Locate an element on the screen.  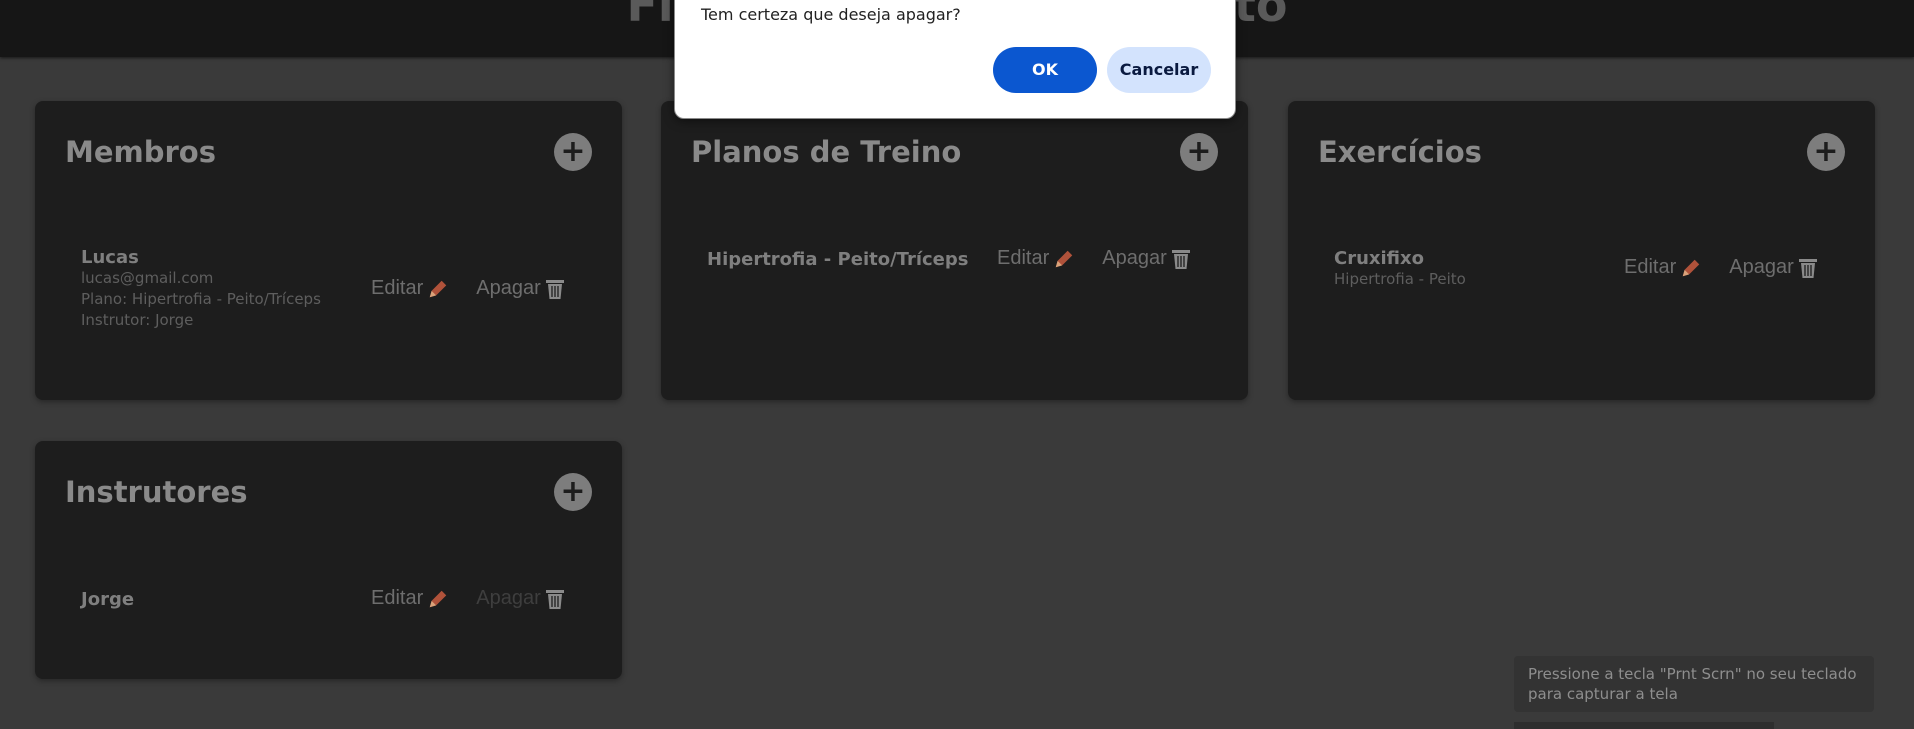
delete-member-button: Apagar is located at coordinates (520, 288).